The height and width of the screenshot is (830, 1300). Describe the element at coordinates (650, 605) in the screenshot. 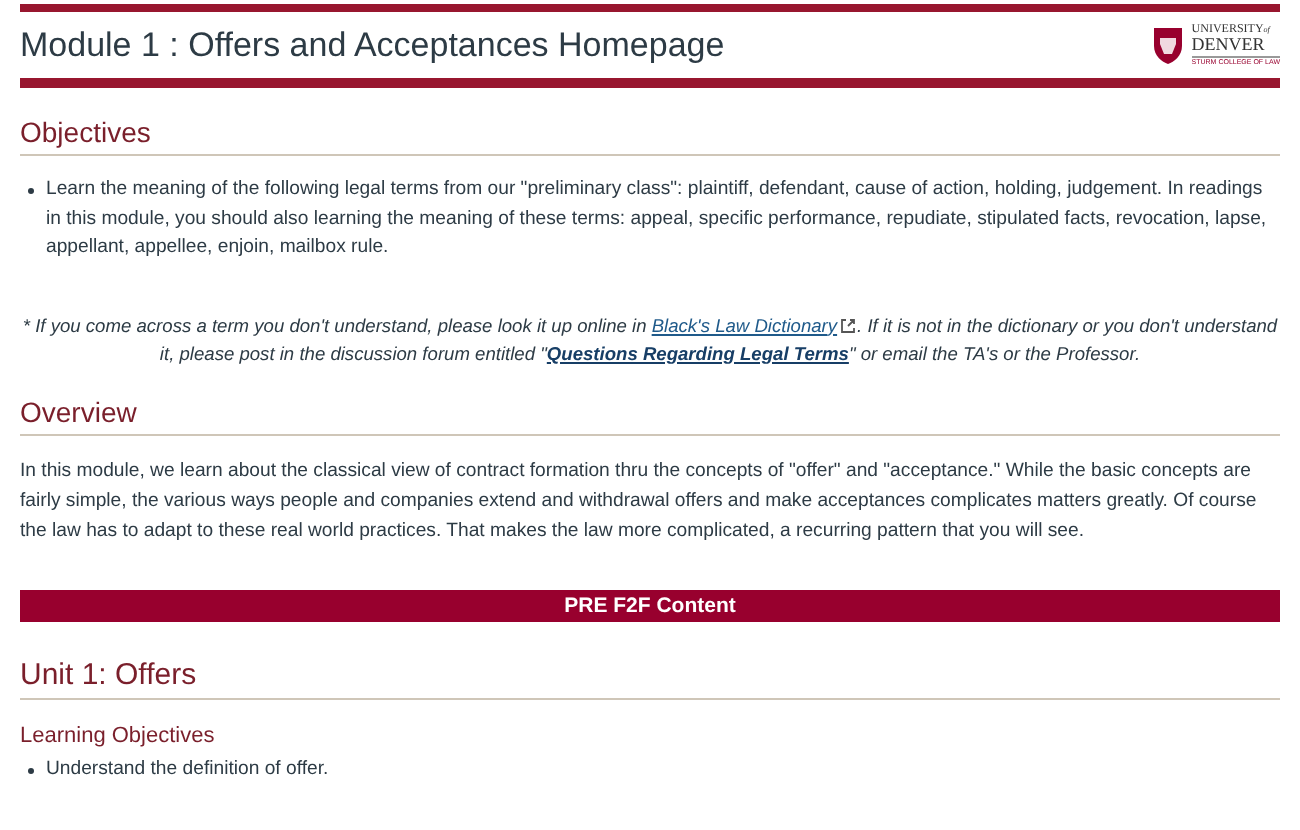

I see `content-banner: PRE F2F Content` at that location.